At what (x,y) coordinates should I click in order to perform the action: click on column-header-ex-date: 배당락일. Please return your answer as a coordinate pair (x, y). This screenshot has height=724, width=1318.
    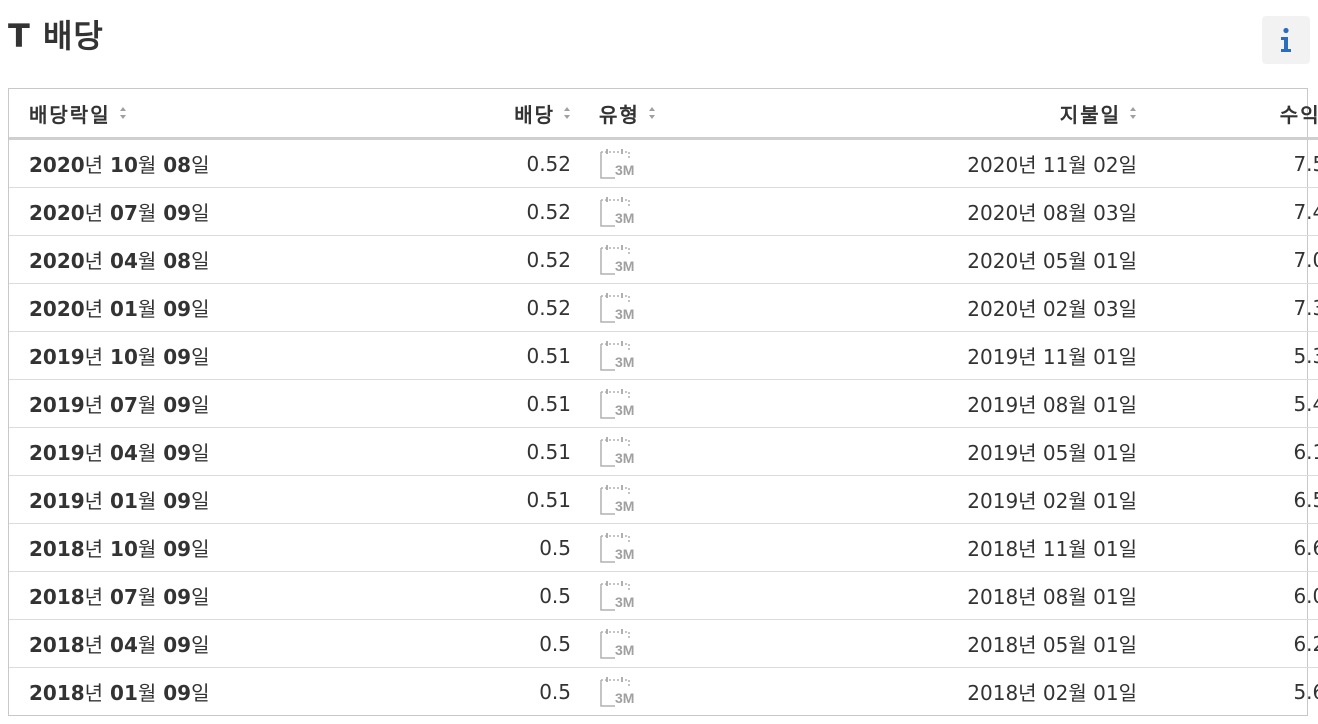
    Looking at the image, I should click on (196, 114).